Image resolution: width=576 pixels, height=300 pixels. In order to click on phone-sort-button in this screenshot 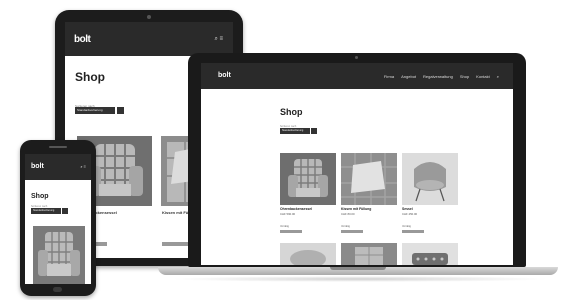, I will do `click(65, 211)`.